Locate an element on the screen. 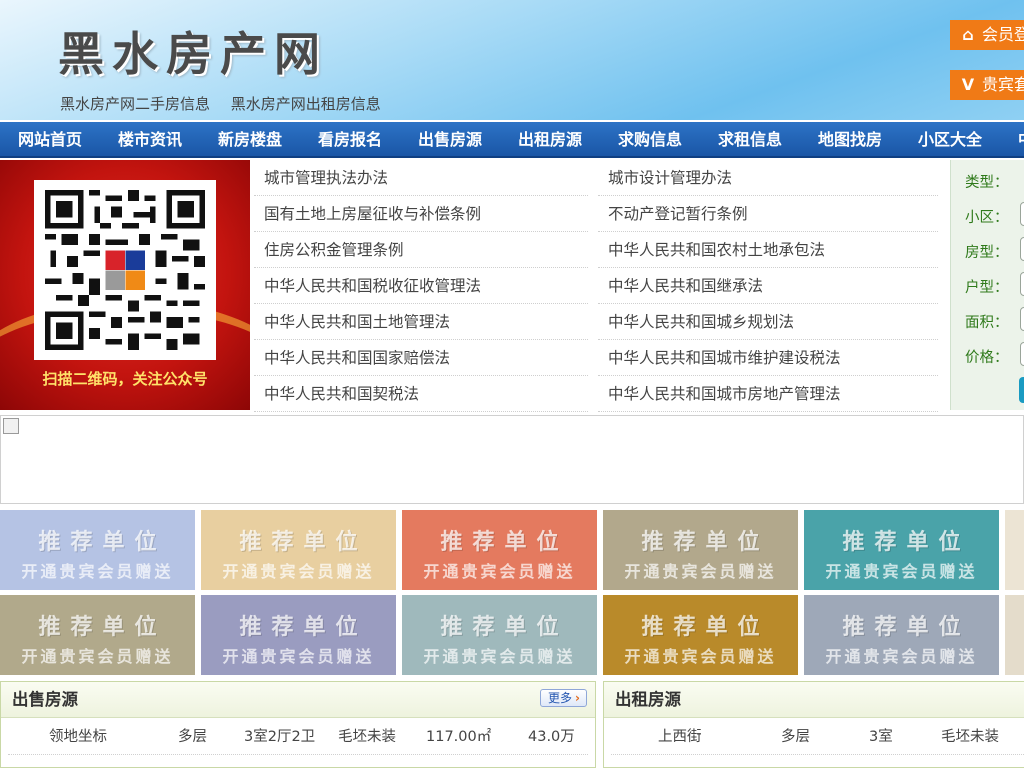 Image resolution: width=1024 pixels, height=768 pixels. rent-box-title: 出租房源 is located at coordinates (648, 699).